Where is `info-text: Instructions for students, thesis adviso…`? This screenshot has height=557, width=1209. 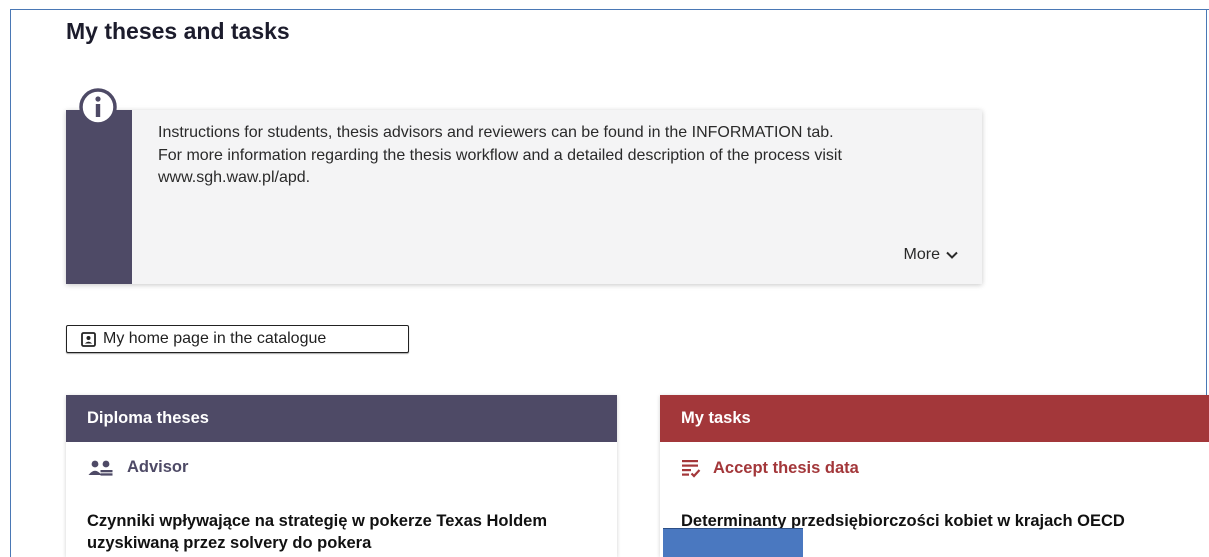
info-text: Instructions for students, thesis adviso… is located at coordinates (565, 156).